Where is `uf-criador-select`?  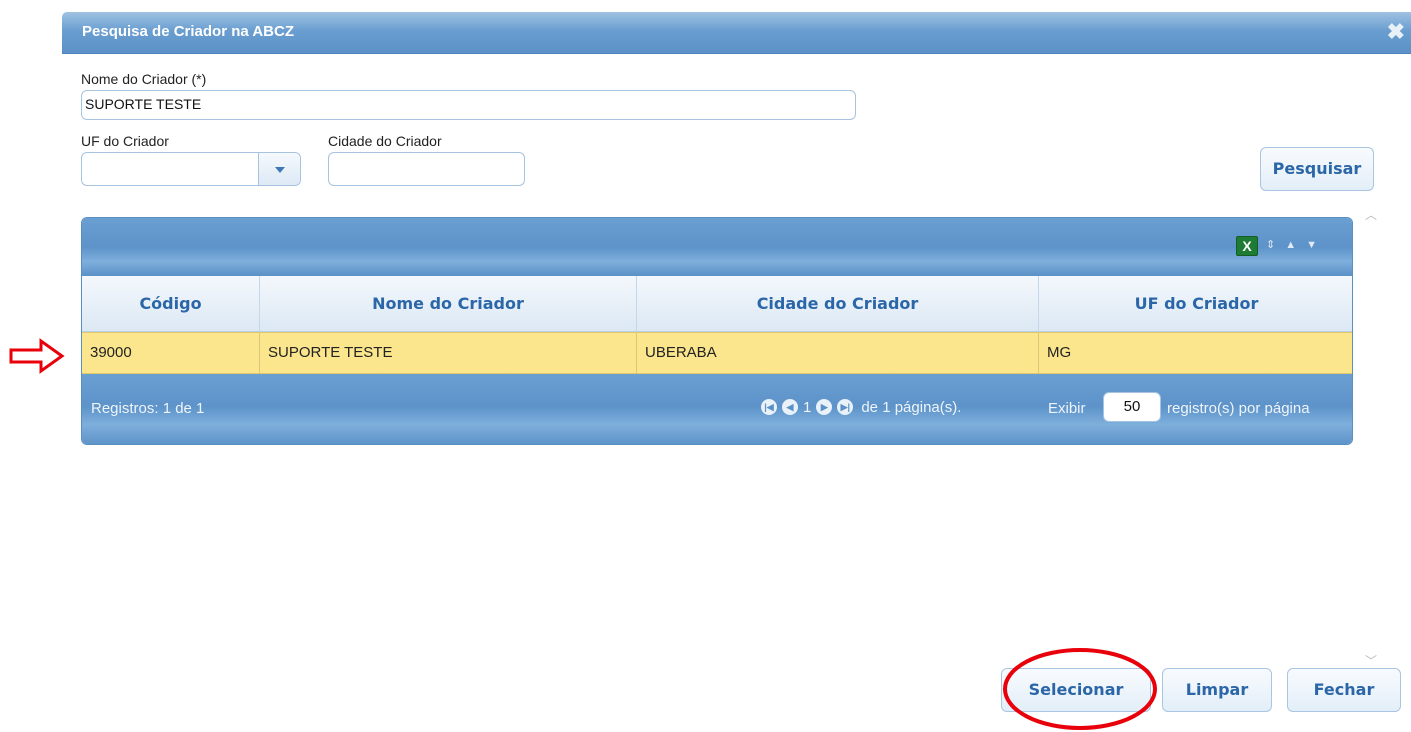
uf-criador-select is located at coordinates (191, 169).